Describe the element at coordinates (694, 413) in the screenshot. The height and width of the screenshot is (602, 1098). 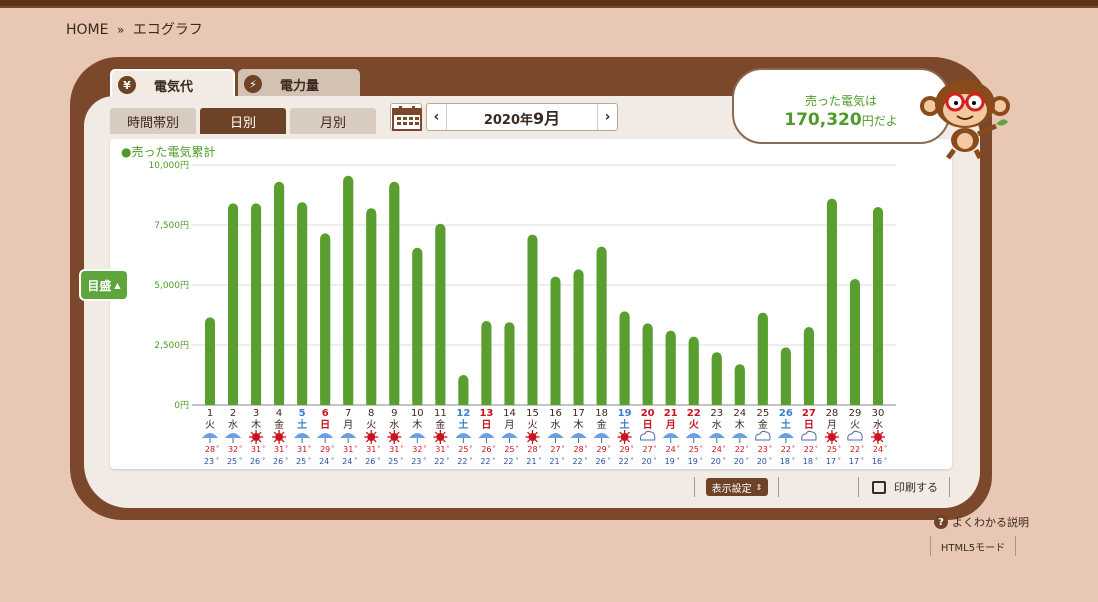
I see `x-tick-label: 22` at that location.